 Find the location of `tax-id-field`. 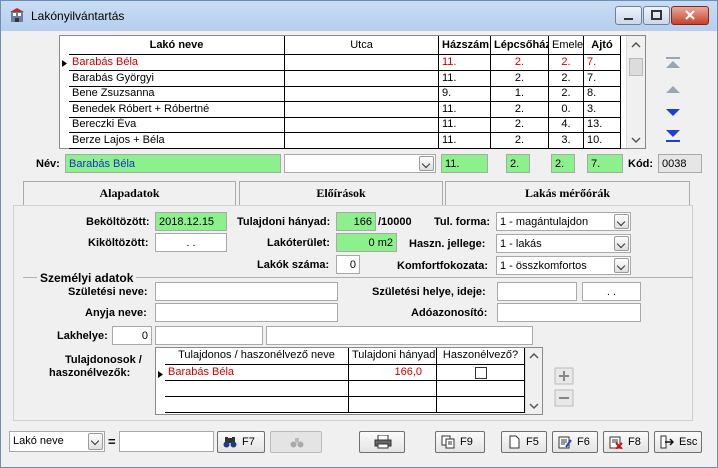

tax-id-field is located at coordinates (569, 312).